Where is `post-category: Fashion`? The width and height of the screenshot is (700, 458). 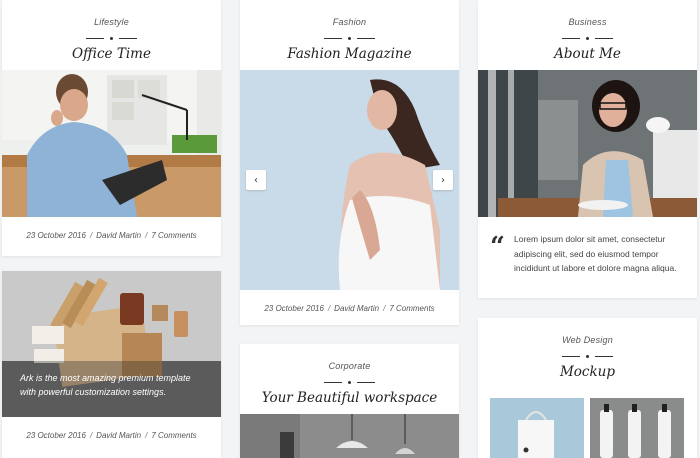 post-category: Fashion is located at coordinates (349, 22).